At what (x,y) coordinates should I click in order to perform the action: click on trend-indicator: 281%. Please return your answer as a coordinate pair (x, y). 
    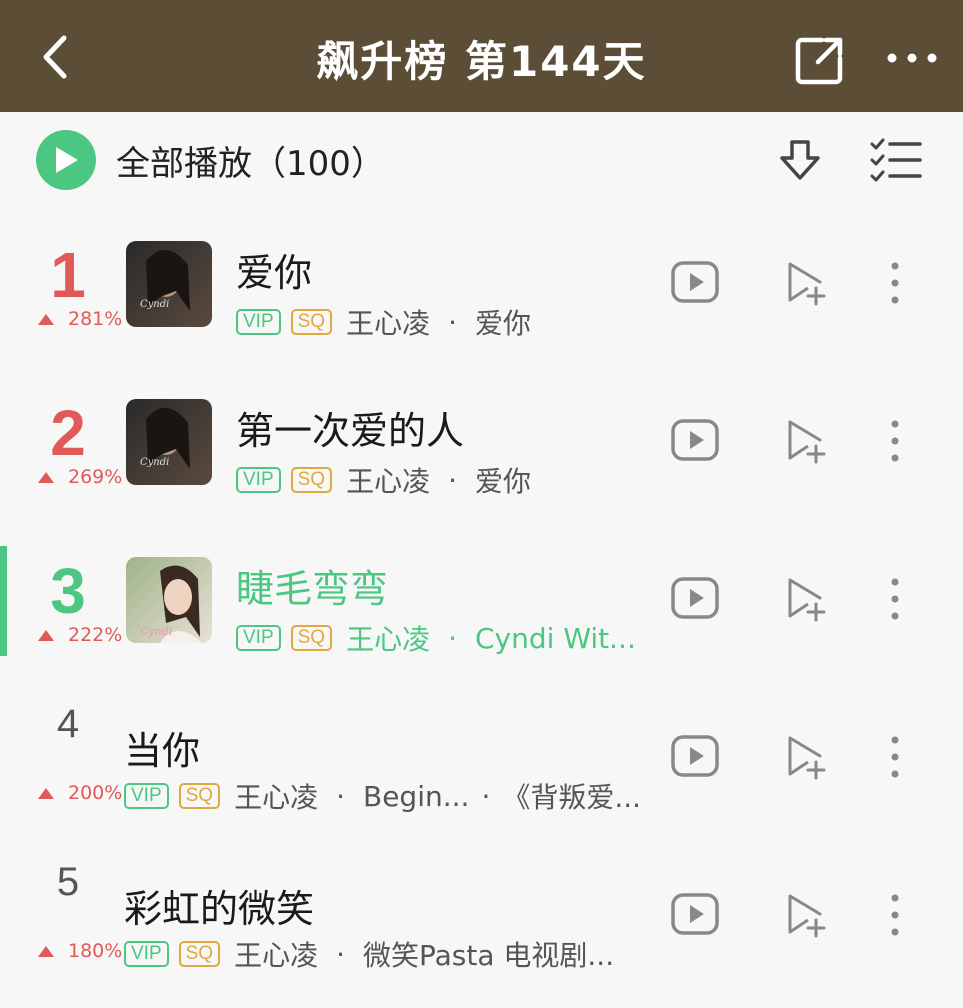
    Looking at the image, I should click on (80, 319).